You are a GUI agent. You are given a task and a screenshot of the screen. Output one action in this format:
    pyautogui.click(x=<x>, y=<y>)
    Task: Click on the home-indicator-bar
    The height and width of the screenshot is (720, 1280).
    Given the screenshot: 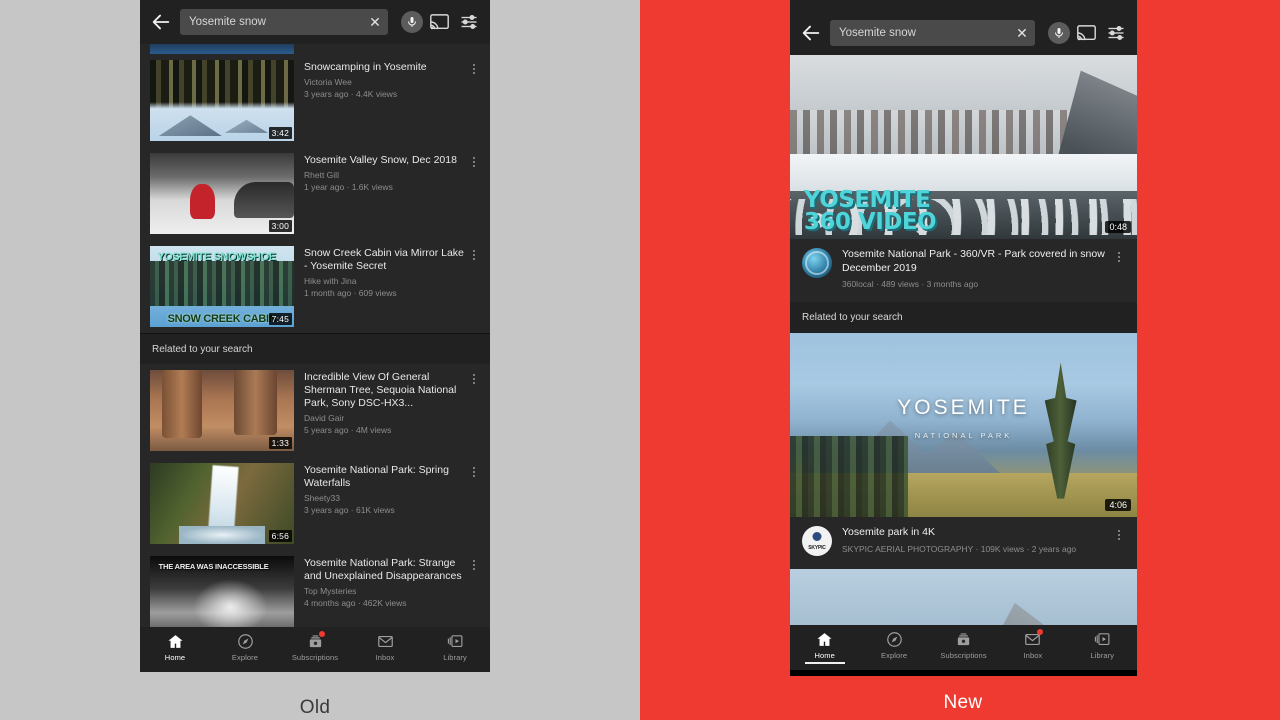 What is the action you would take?
    pyautogui.click(x=963, y=673)
    